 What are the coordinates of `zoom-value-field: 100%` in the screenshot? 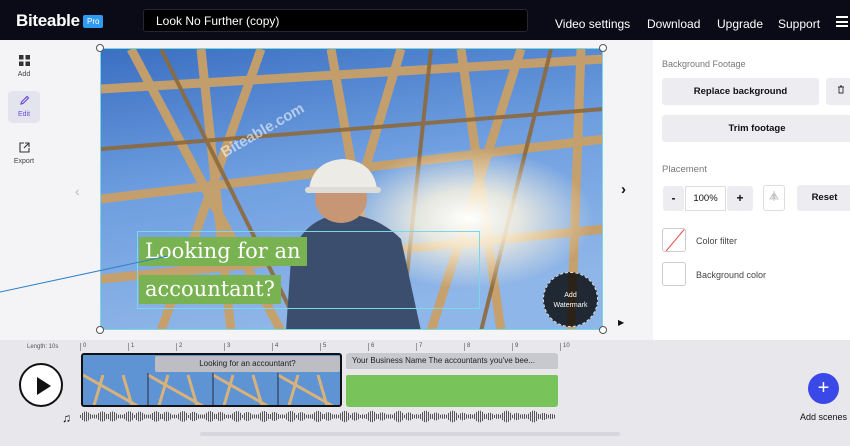 It's located at (705, 198).